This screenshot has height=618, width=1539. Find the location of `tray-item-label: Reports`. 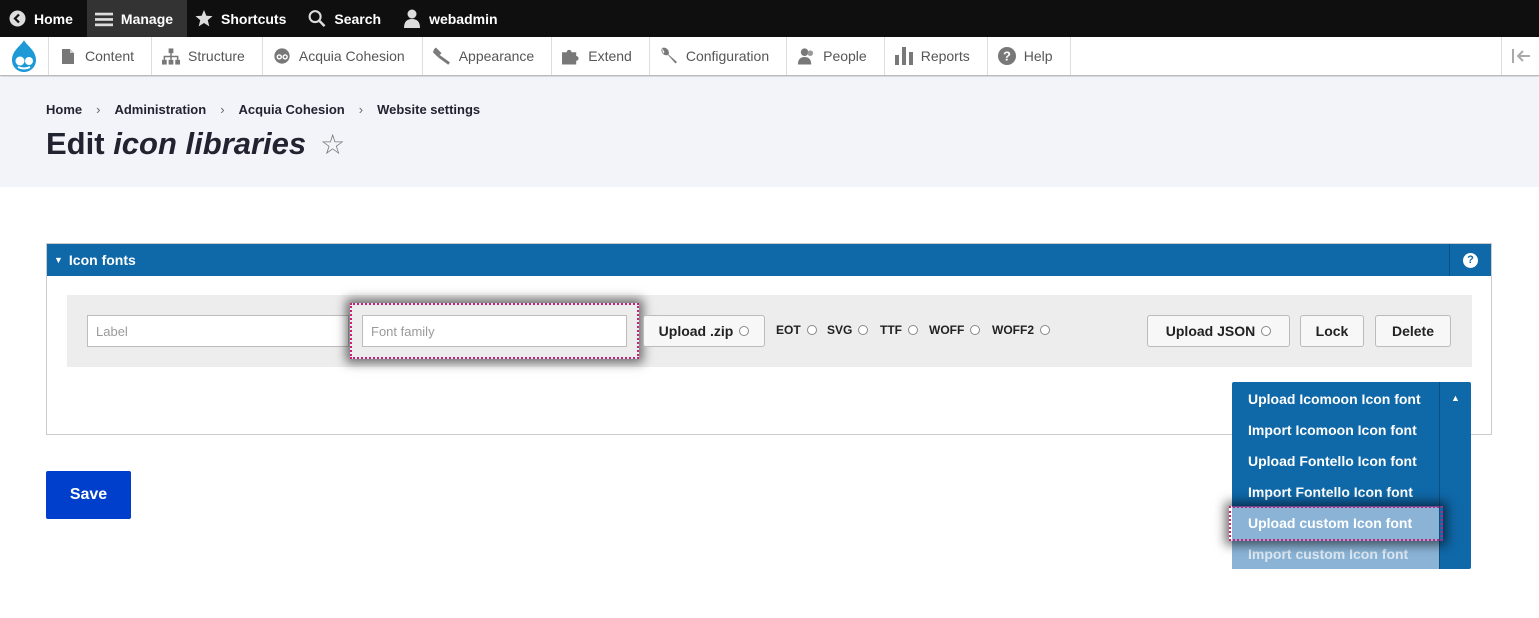

tray-item-label: Reports is located at coordinates (945, 56).